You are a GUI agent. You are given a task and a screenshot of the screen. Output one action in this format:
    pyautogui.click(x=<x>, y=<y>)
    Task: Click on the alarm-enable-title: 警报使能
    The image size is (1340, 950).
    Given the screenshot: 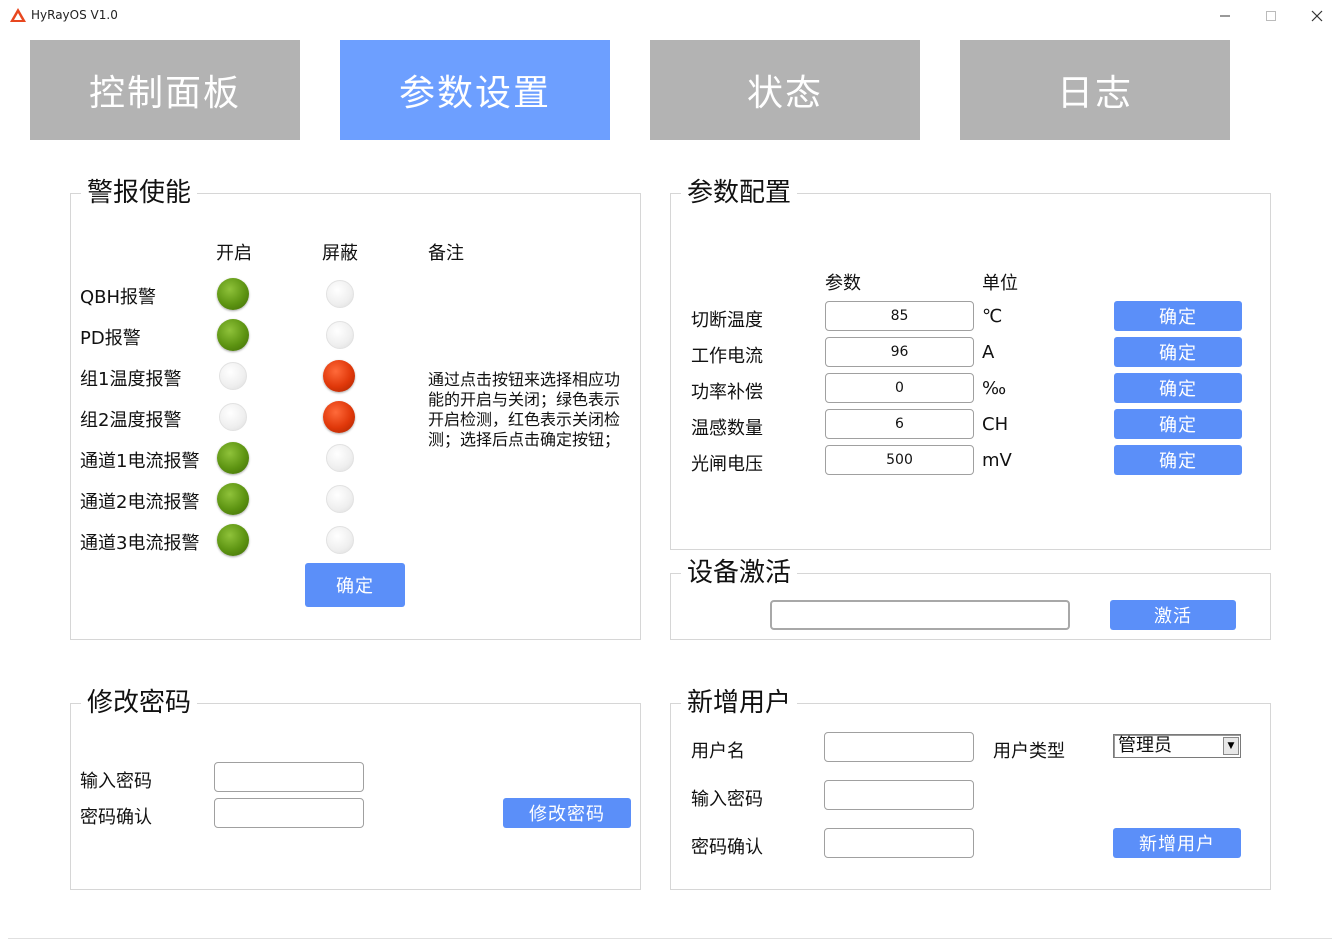 What is the action you would take?
    pyautogui.click(x=139, y=193)
    